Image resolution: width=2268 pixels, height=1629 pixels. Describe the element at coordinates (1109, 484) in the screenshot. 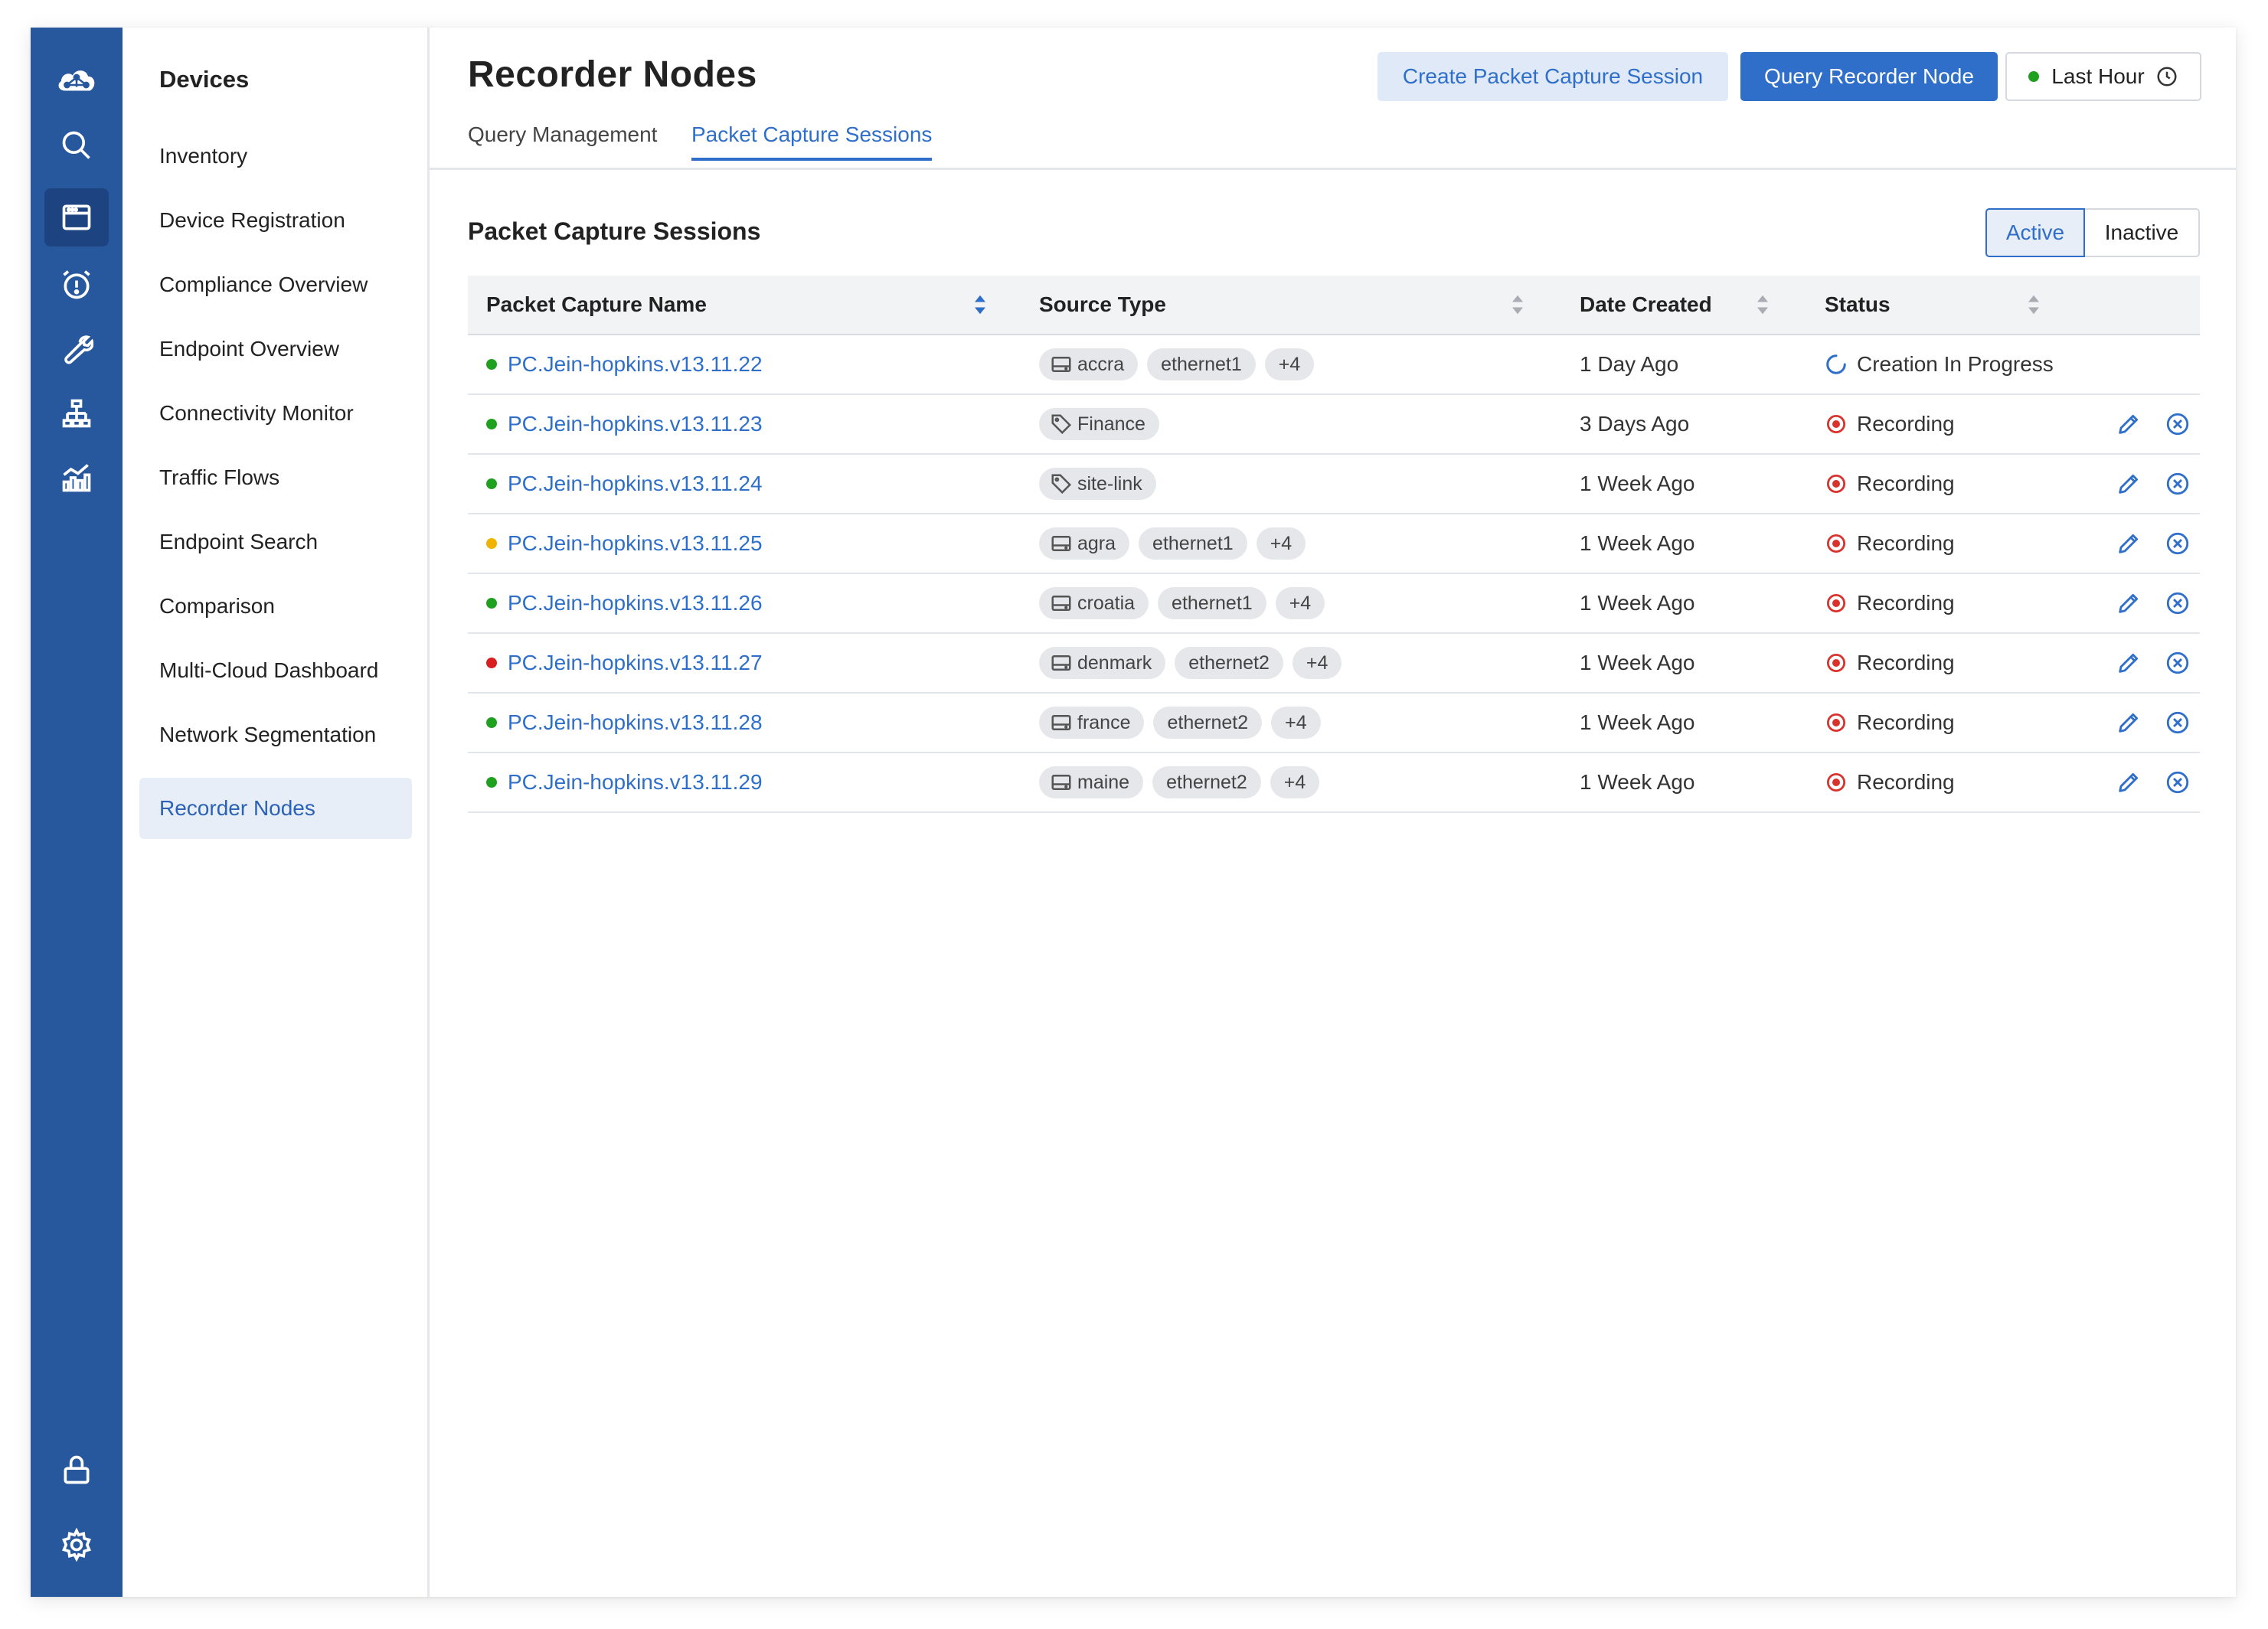

I see `chip-label: site-link` at that location.